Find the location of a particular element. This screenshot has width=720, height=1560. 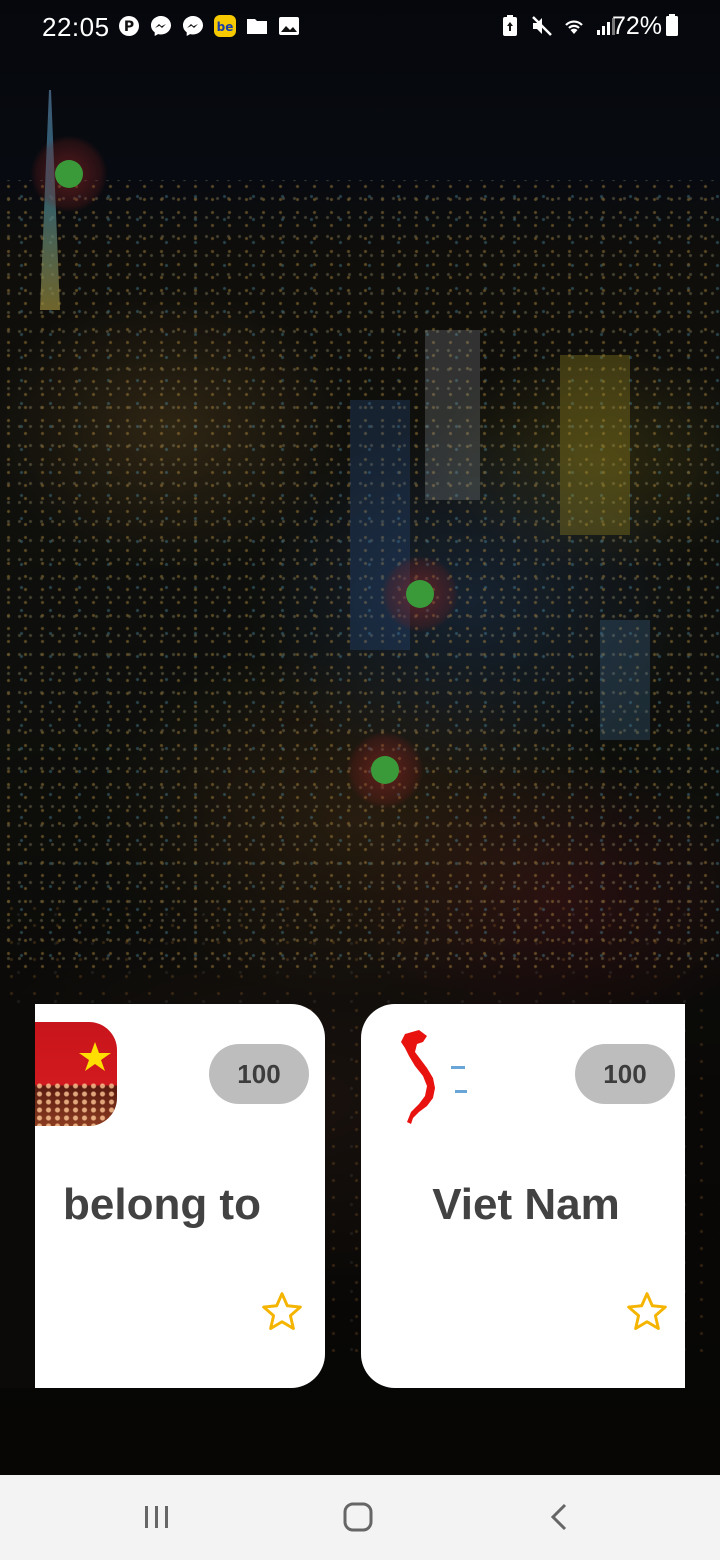

notification-icons: P be is located at coordinates (209, 26).